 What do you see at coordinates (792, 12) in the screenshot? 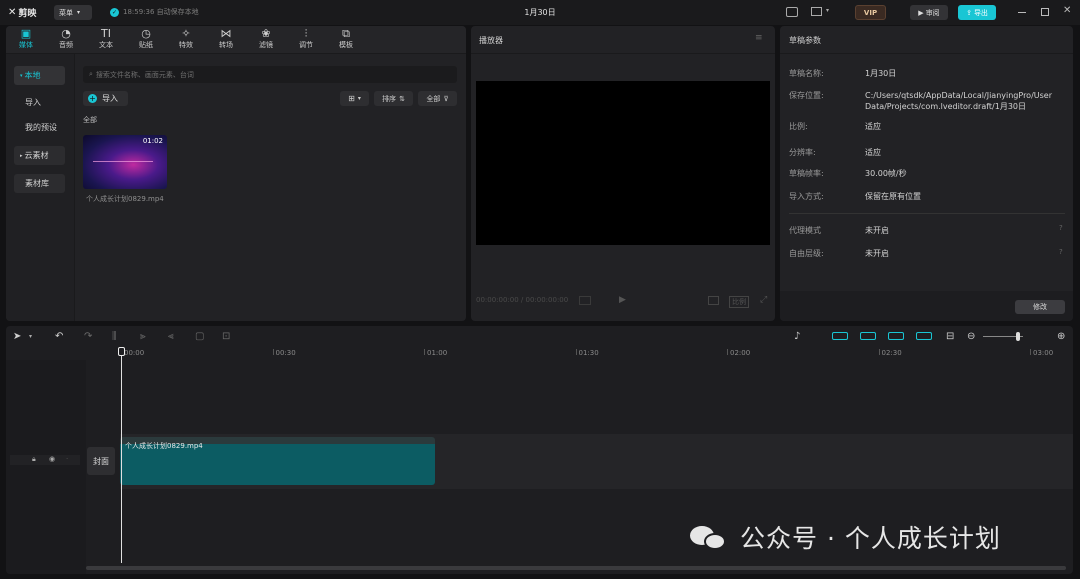
I see `keyboard-icon` at bounding box center [792, 12].